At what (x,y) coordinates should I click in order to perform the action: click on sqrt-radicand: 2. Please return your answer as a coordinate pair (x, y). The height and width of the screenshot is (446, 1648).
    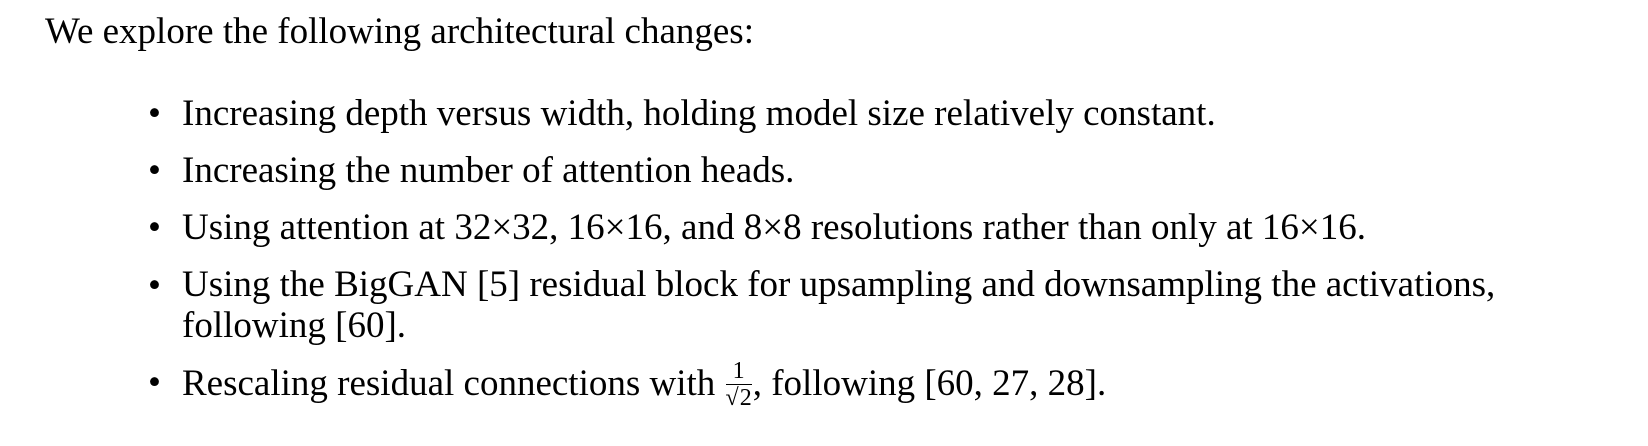
    Looking at the image, I should click on (745, 397).